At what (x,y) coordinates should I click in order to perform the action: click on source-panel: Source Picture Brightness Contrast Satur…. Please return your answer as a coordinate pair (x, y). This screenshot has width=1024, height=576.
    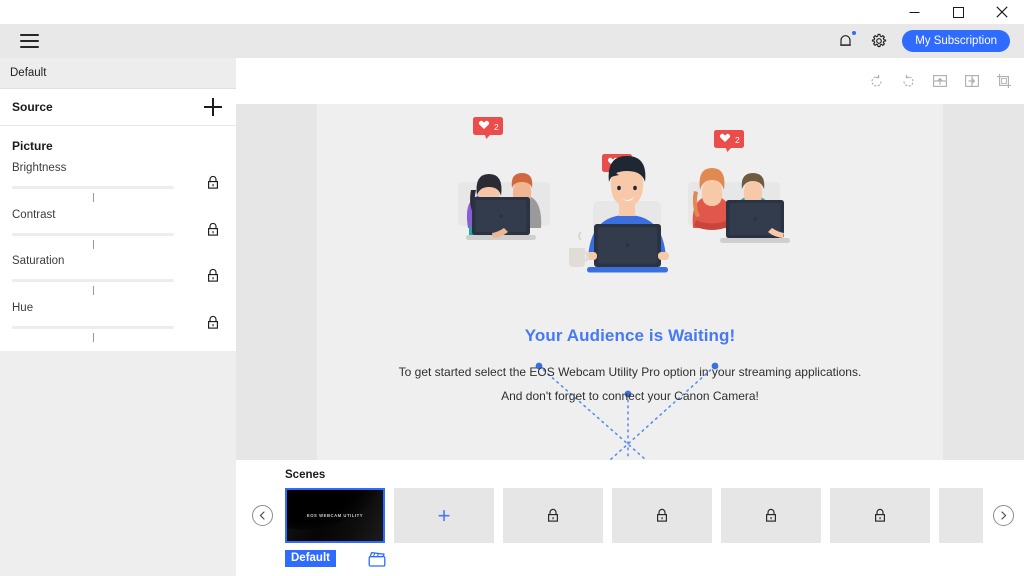
    Looking at the image, I should click on (118, 220).